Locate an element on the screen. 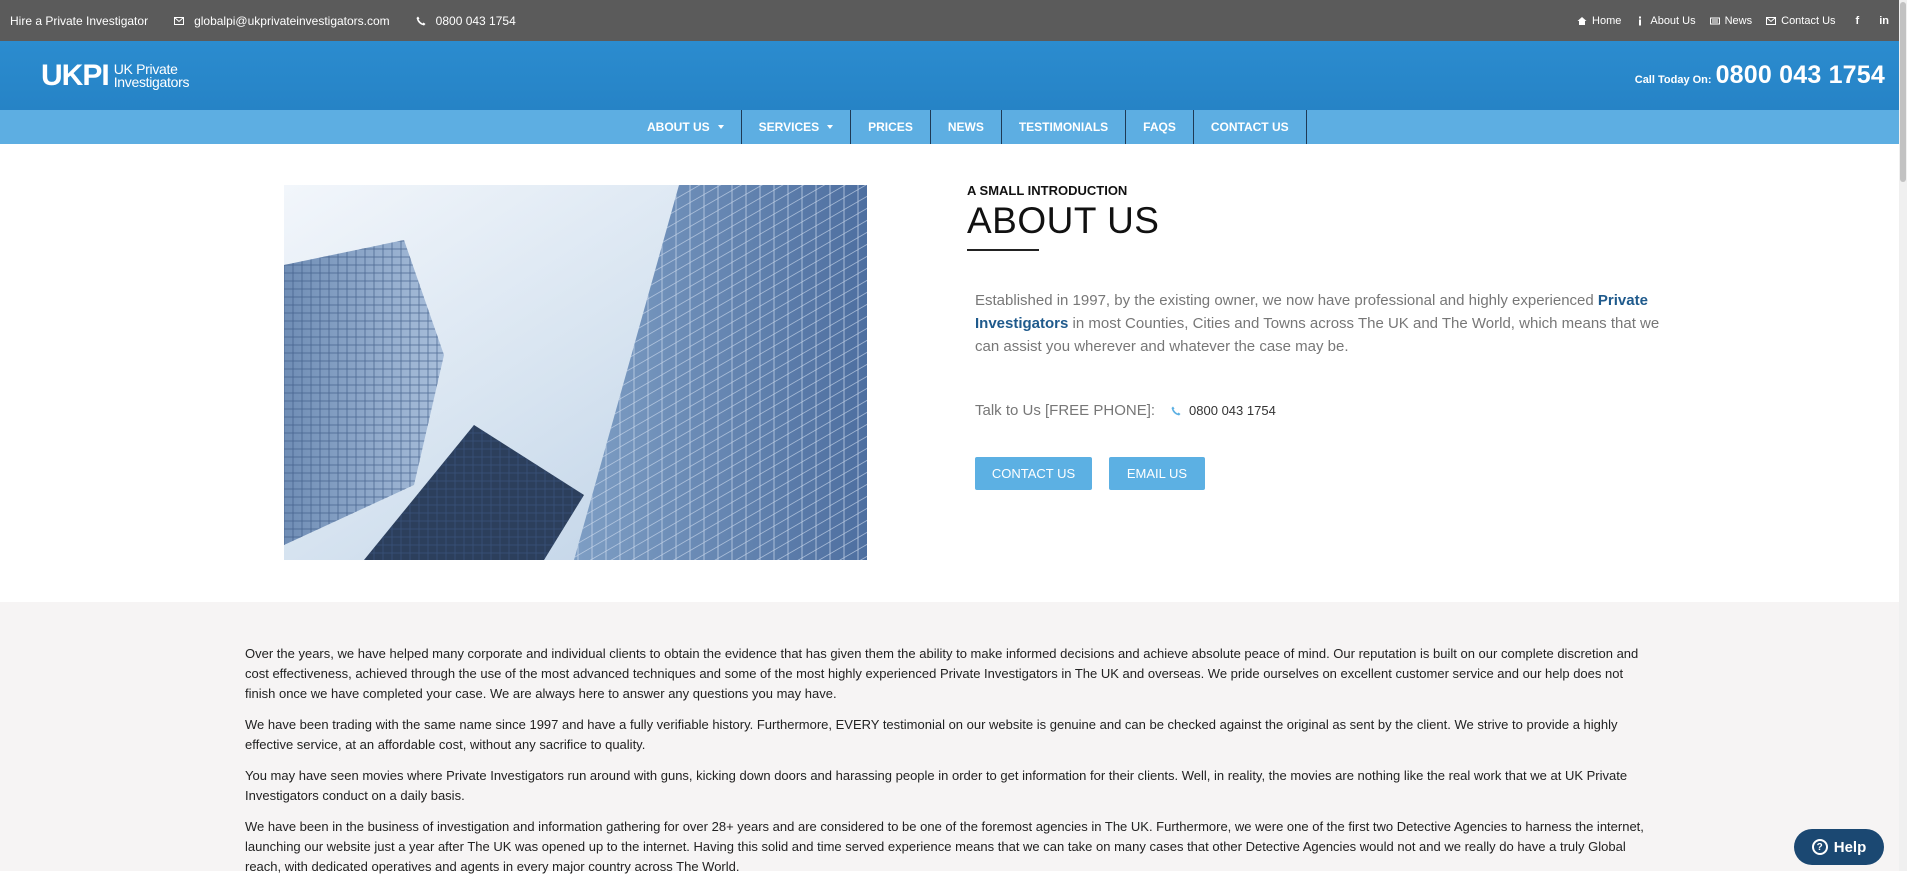 This screenshot has width=1907, height=877. question-icon: ? is located at coordinates (1819, 847).